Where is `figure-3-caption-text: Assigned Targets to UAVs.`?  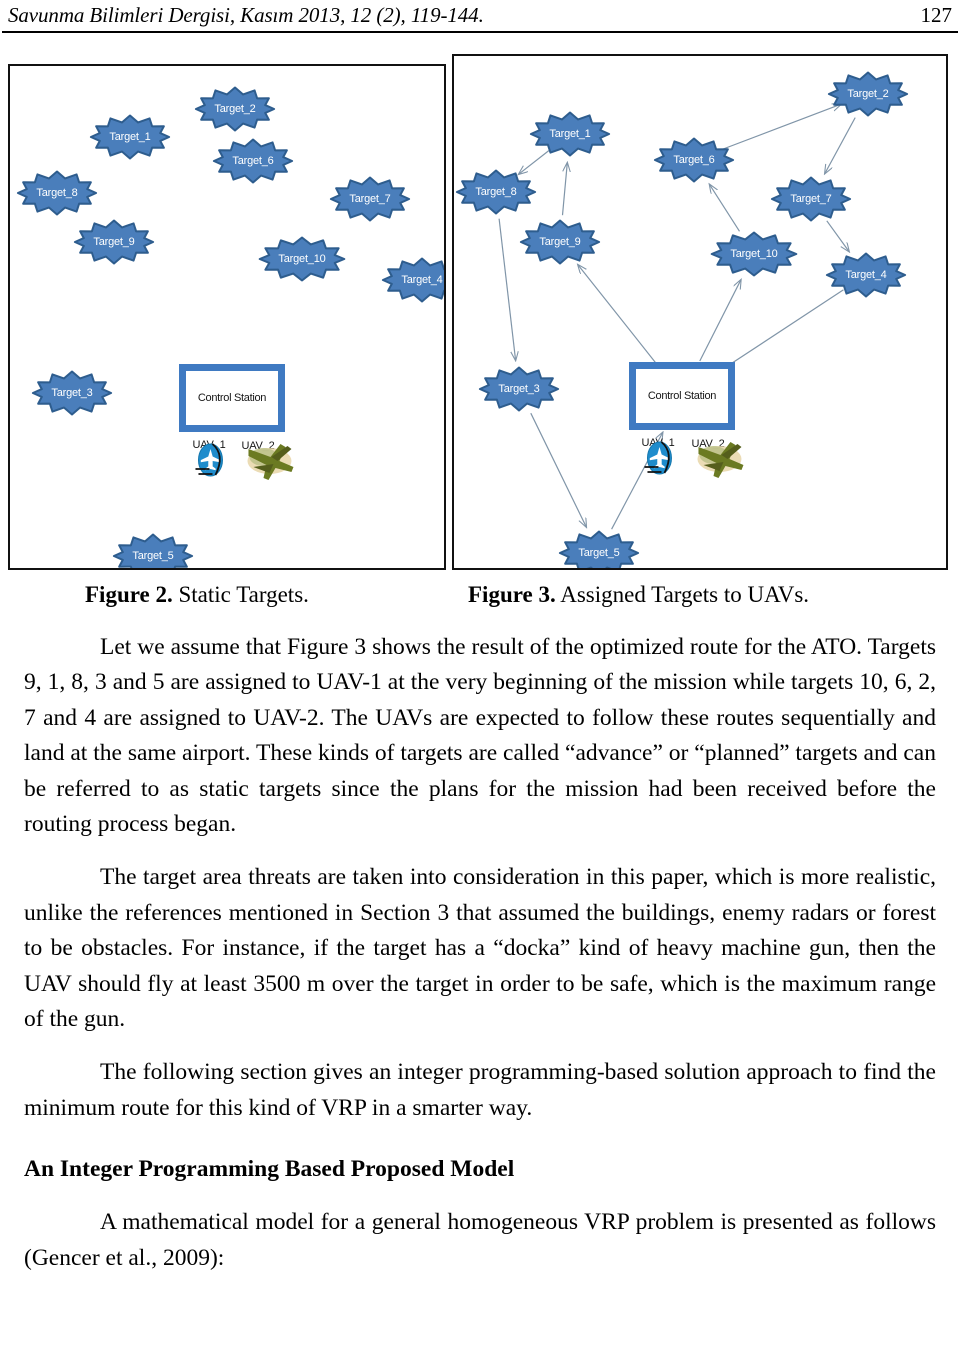
figure-3-caption-text: Assigned Targets to UAVs. is located at coordinates (682, 594).